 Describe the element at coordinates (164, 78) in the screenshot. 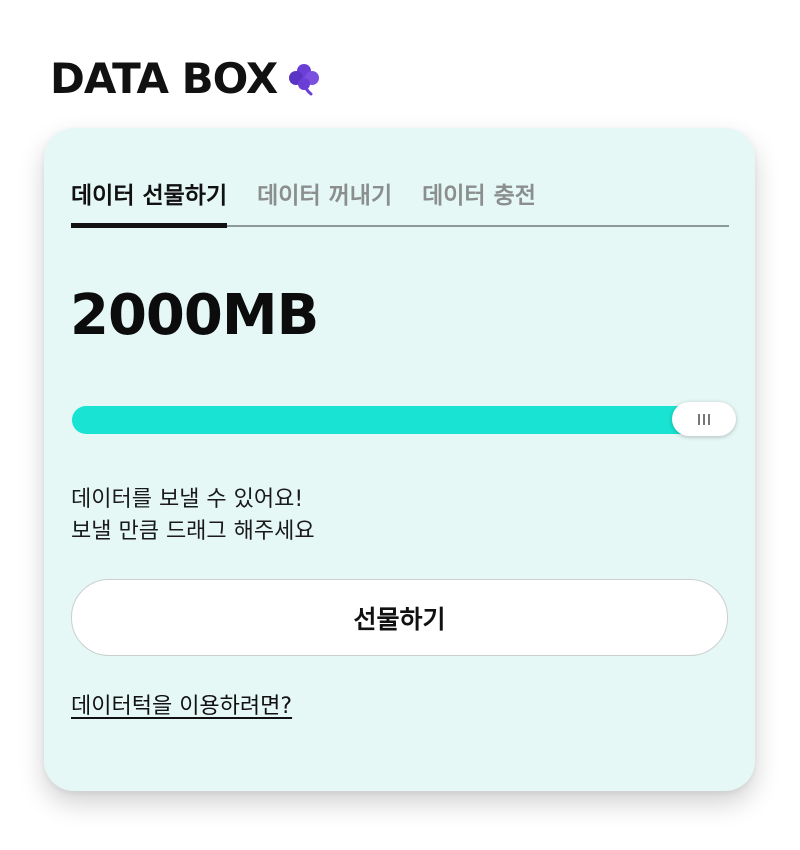

I see `brand-title: DATA BOX` at that location.